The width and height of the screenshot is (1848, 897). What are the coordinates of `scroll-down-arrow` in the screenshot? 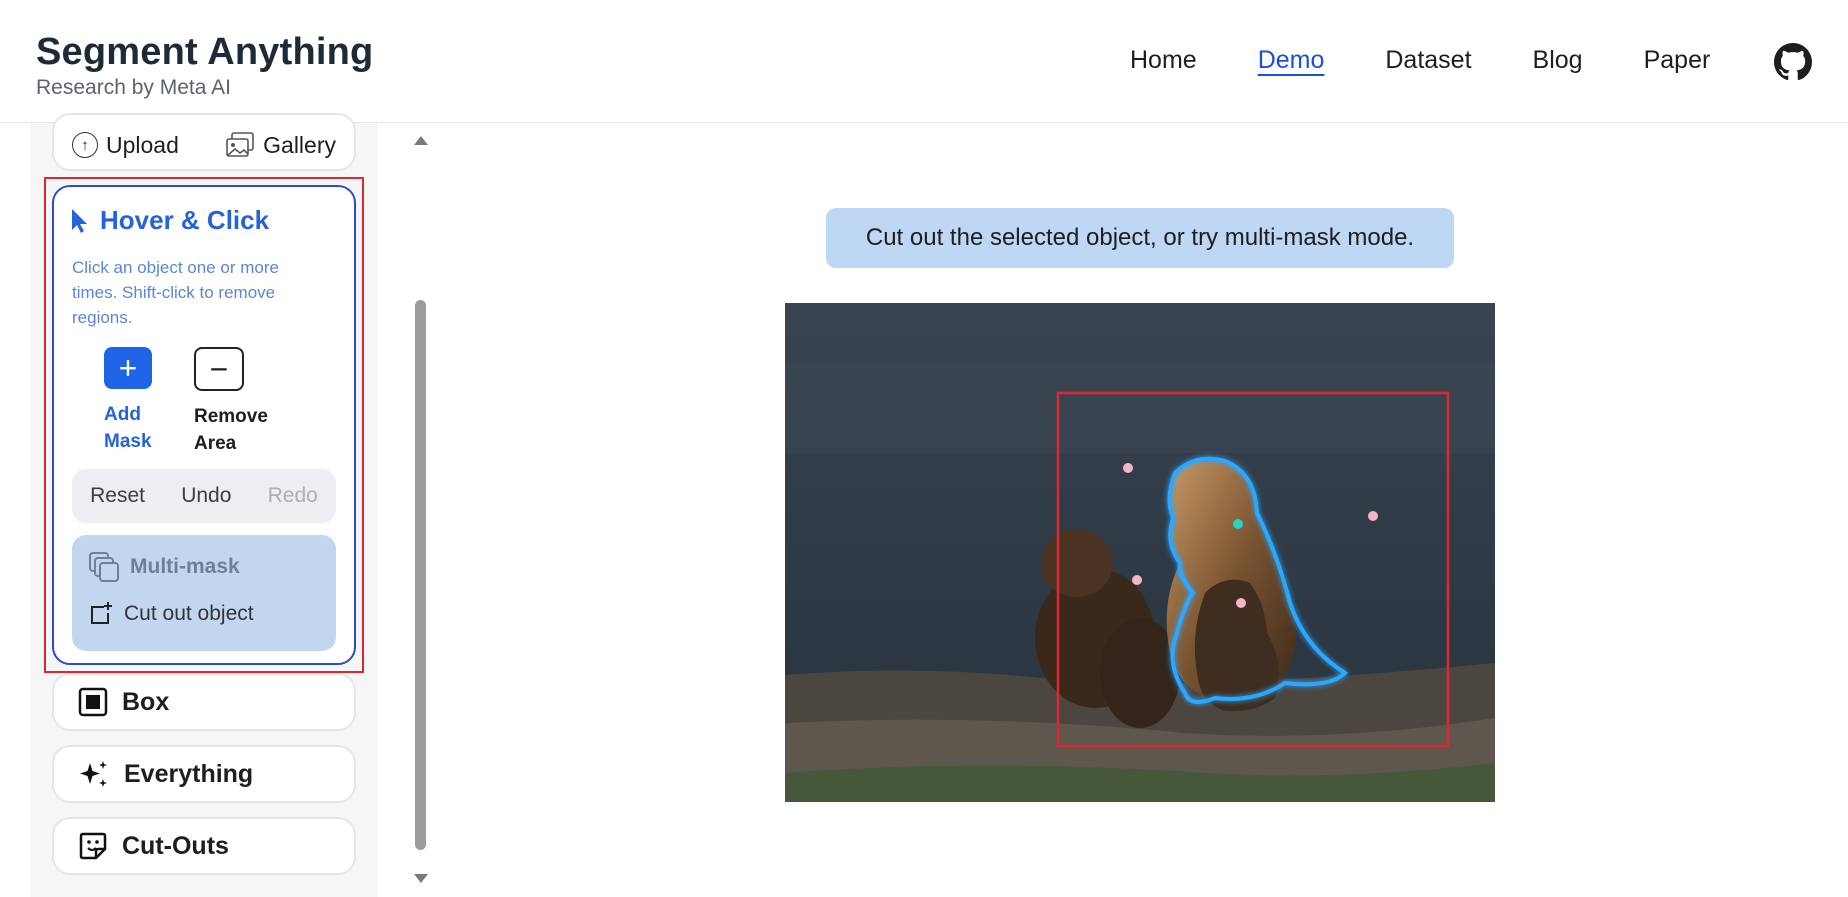 It's located at (421, 878).